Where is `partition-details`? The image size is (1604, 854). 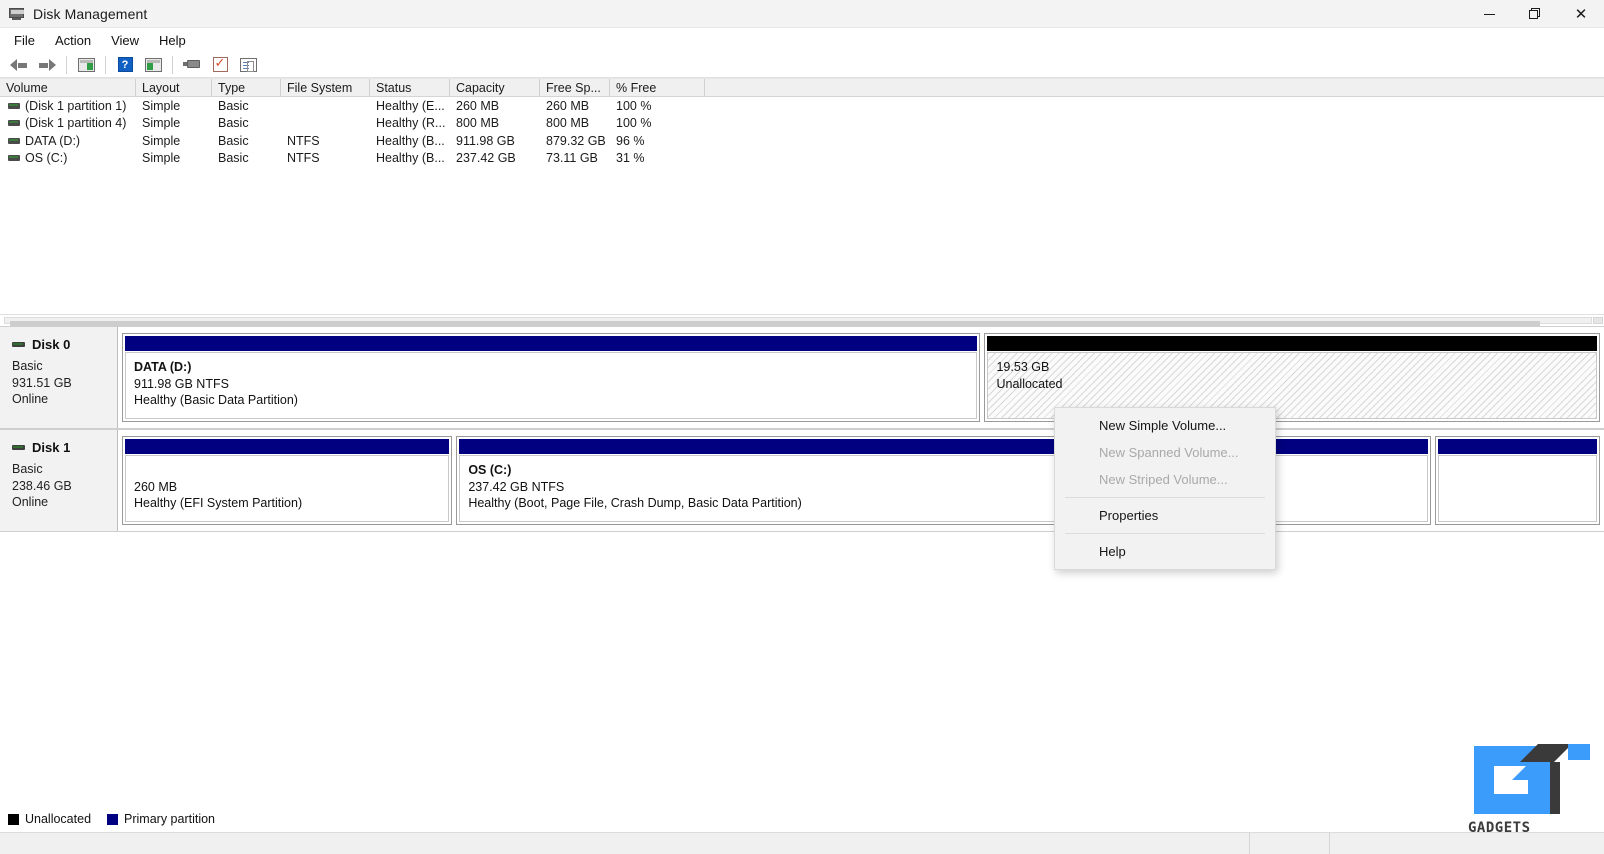
partition-details is located at coordinates (1517, 488).